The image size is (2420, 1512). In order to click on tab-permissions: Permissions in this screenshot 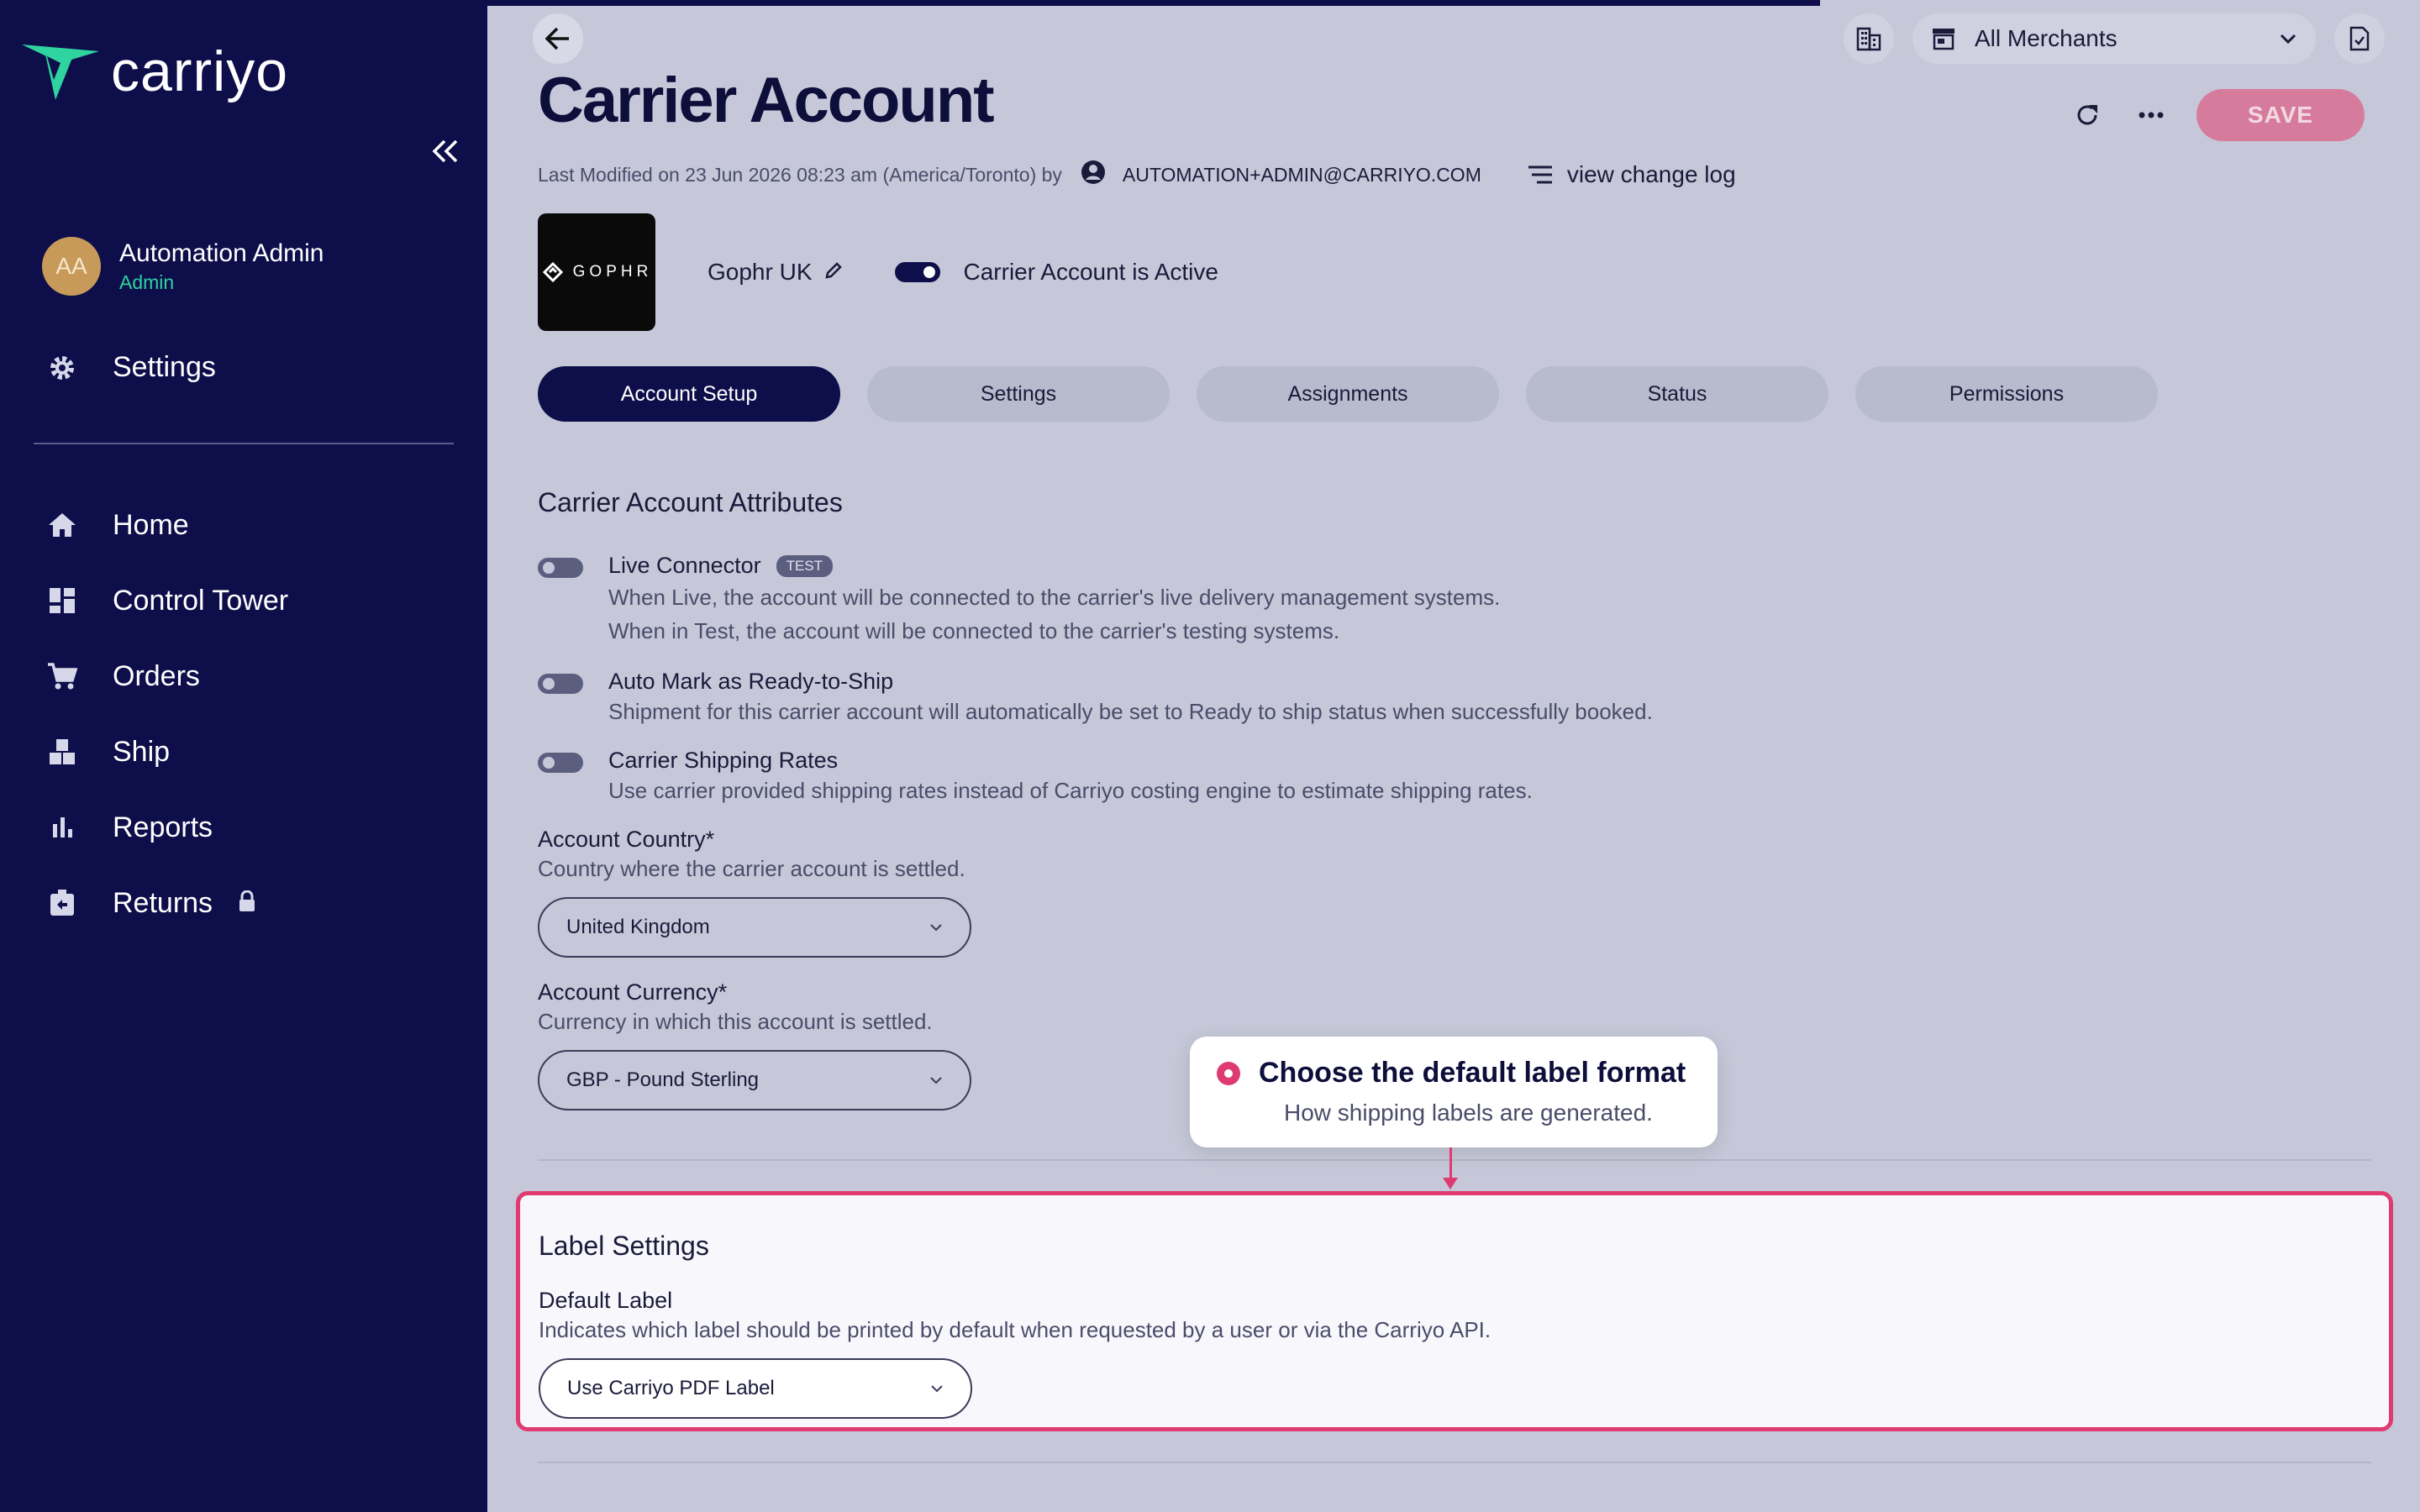, I will do `click(2006, 394)`.